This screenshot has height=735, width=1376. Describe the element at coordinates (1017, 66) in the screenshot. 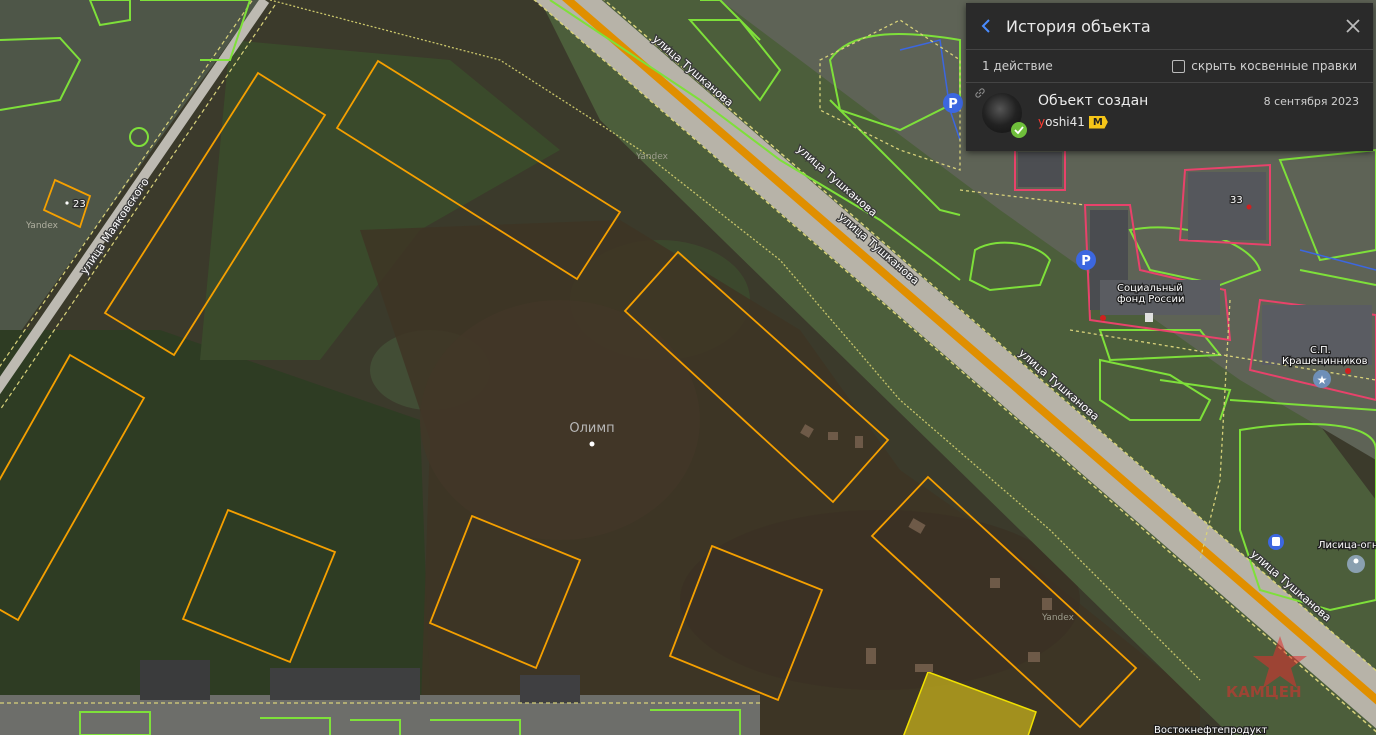

I see `actions-count: 1 действие` at that location.